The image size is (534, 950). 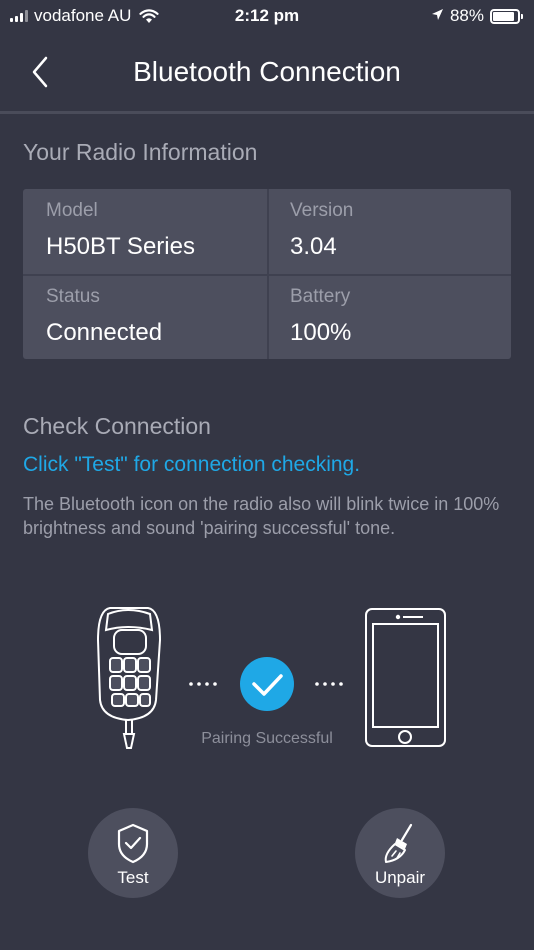 What do you see at coordinates (133, 877) in the screenshot?
I see `test-button-label: Test` at bounding box center [133, 877].